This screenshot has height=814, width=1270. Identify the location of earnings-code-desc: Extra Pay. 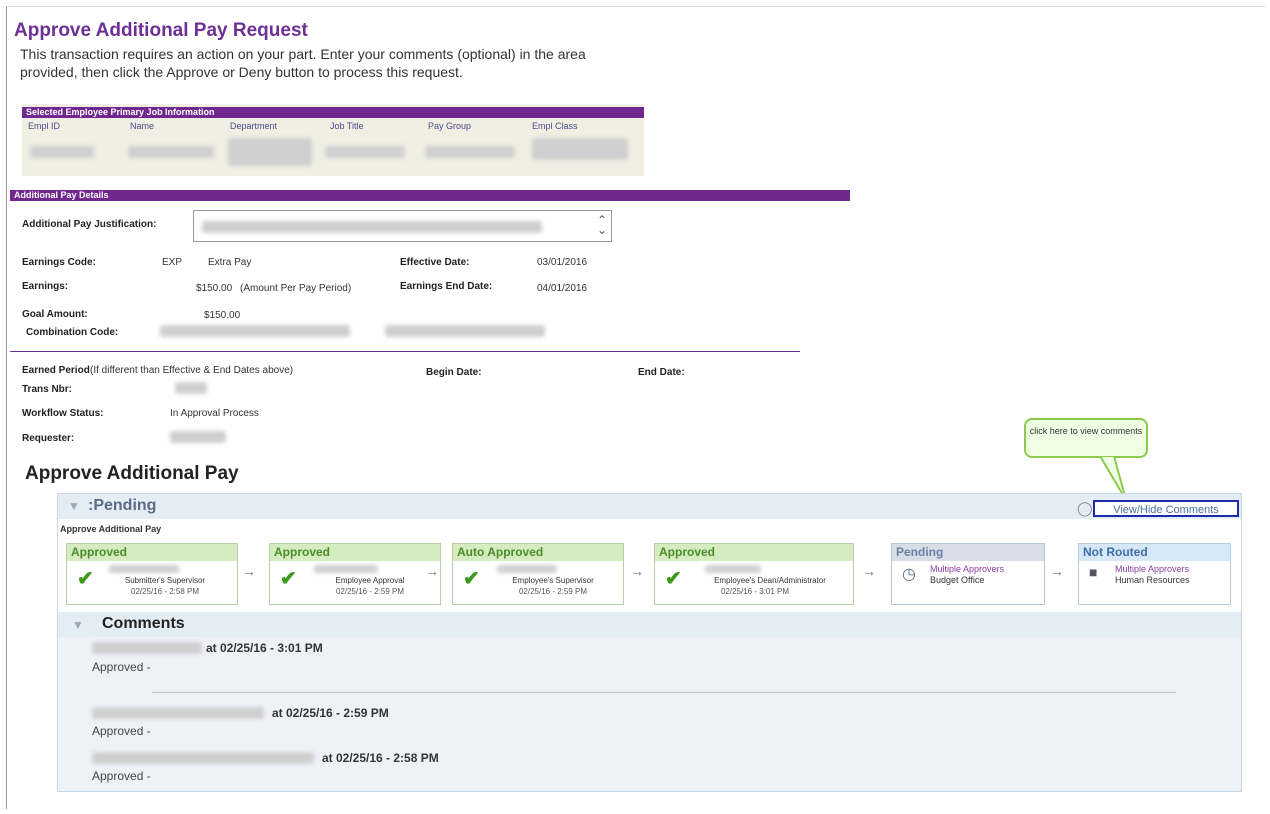
(230, 262).